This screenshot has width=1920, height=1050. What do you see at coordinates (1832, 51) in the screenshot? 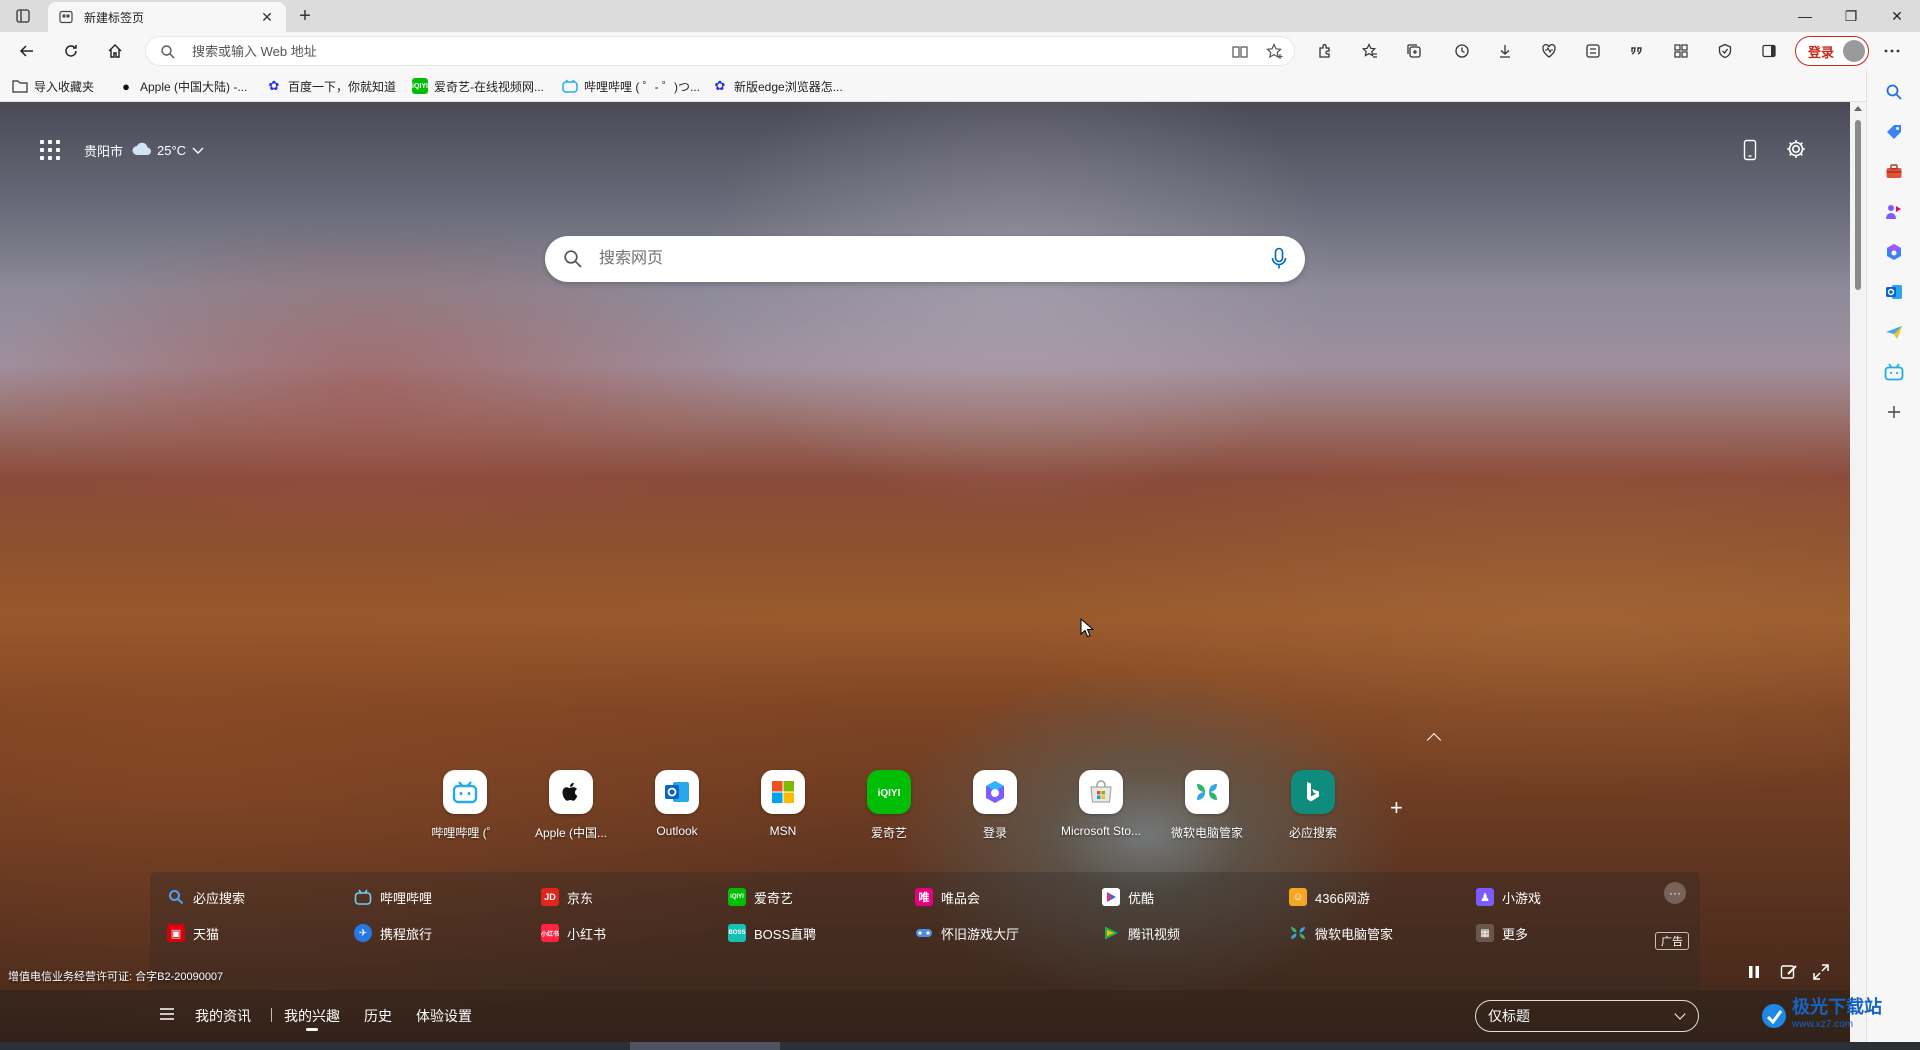
I see `login-button: 登录` at bounding box center [1832, 51].